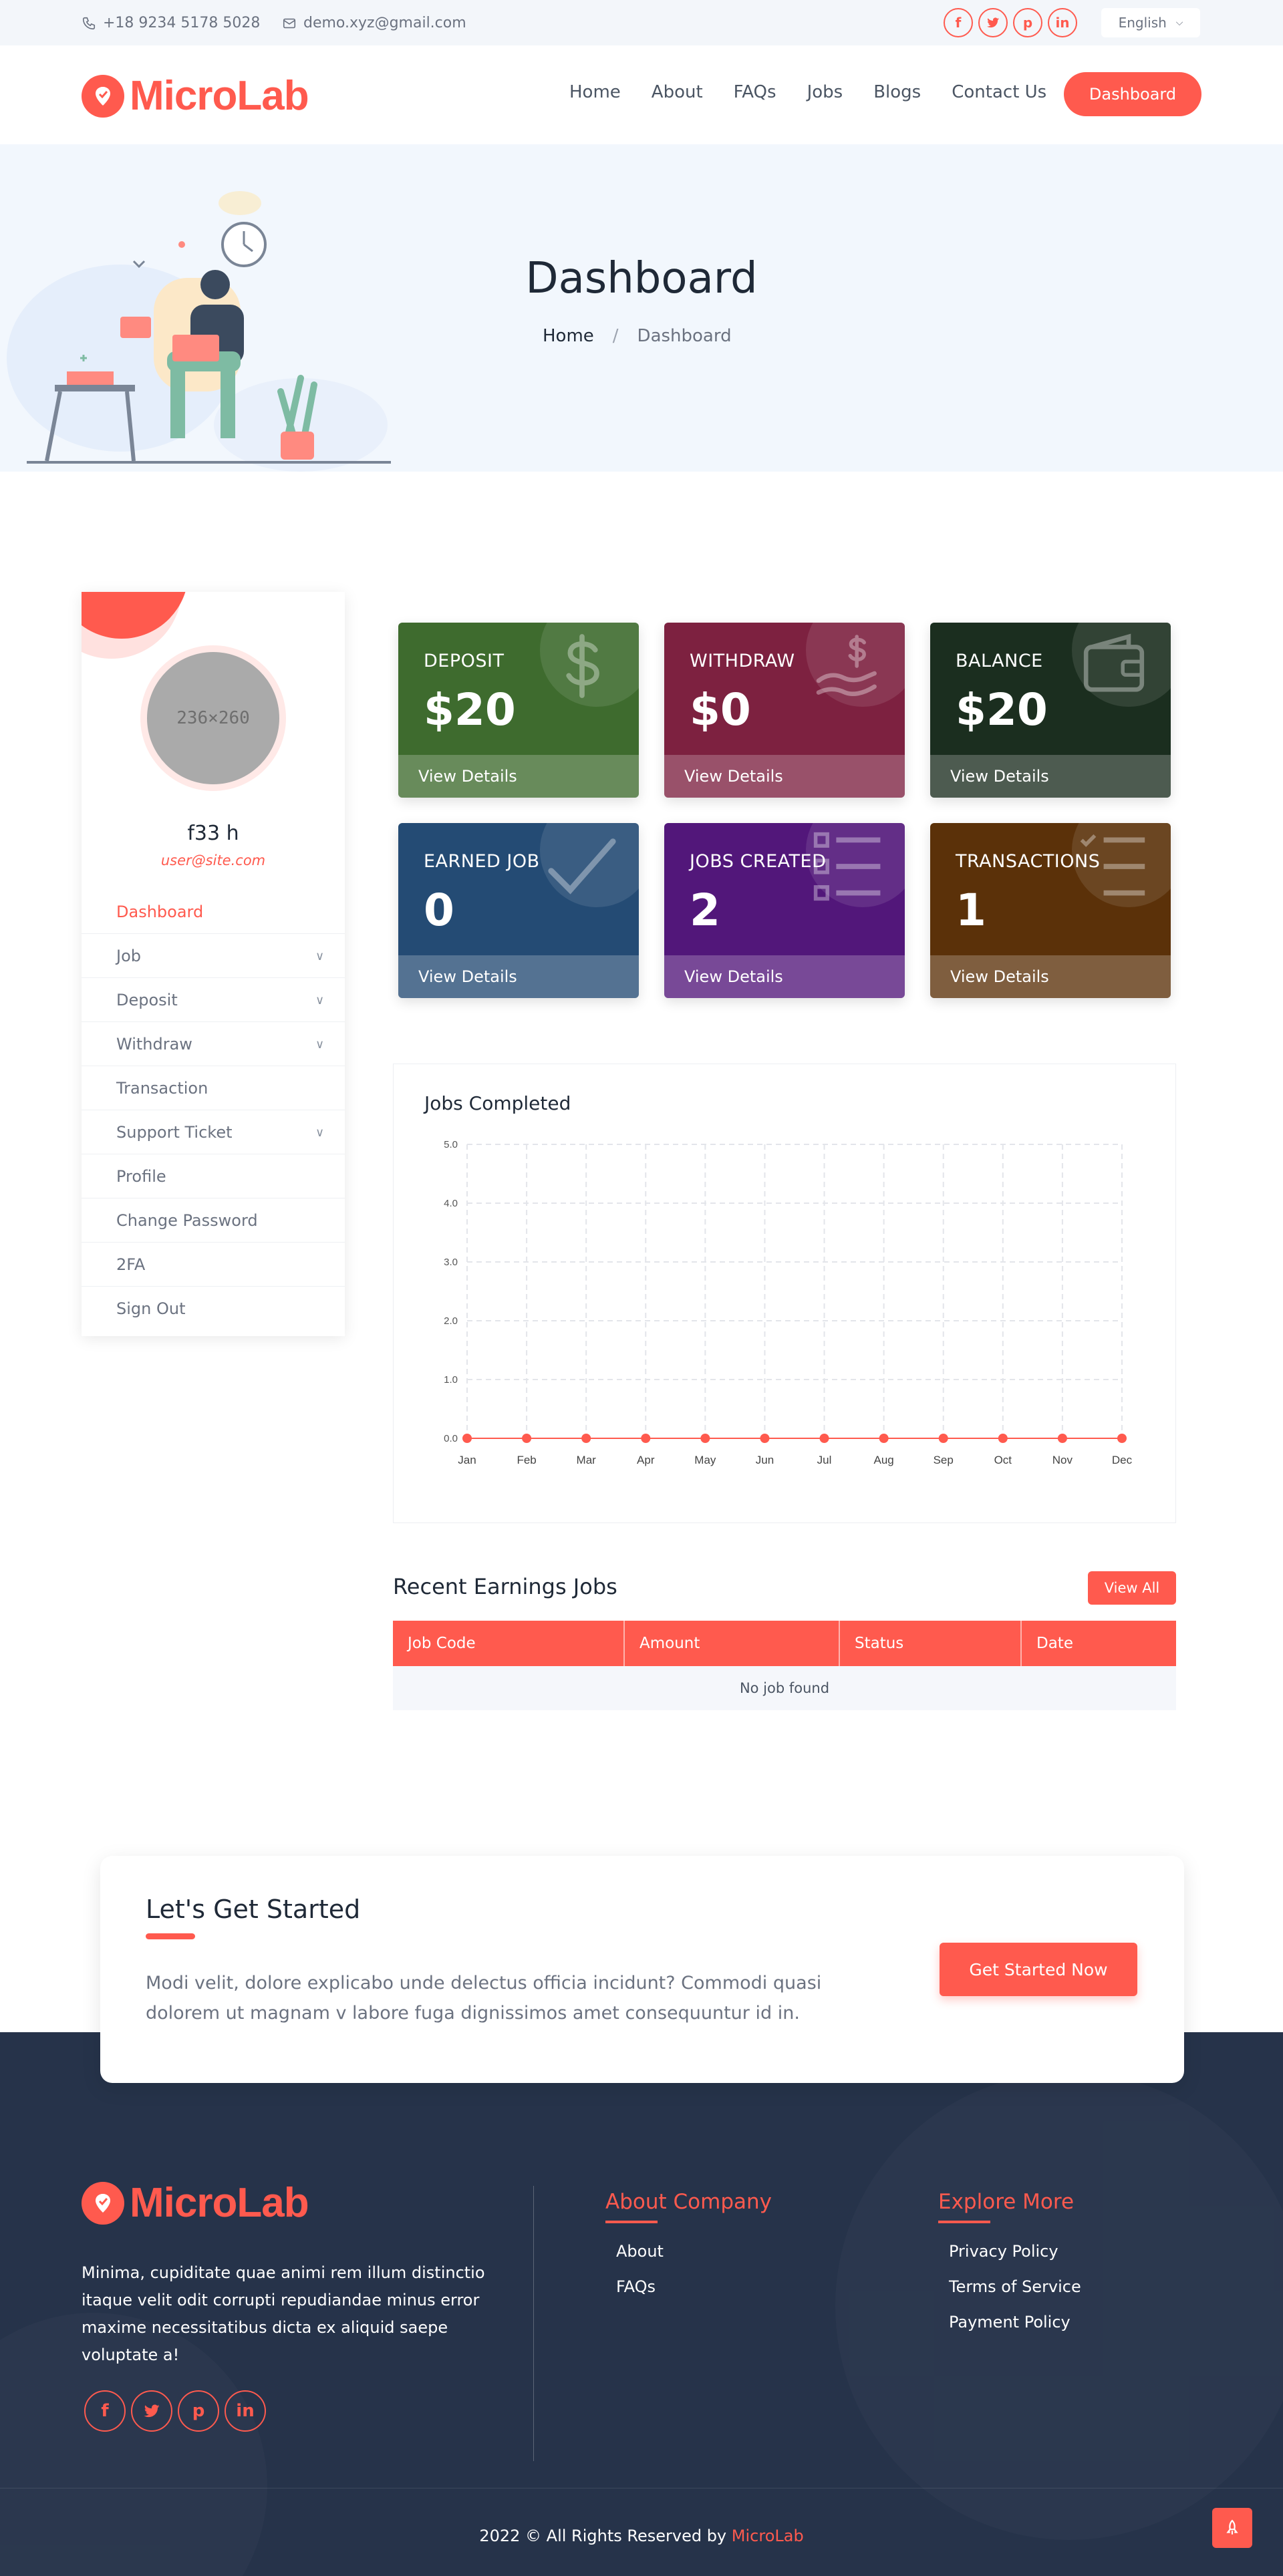 Image resolution: width=1283 pixels, height=2576 pixels. Describe the element at coordinates (582, 666) in the screenshot. I see `dollar-icon` at that location.